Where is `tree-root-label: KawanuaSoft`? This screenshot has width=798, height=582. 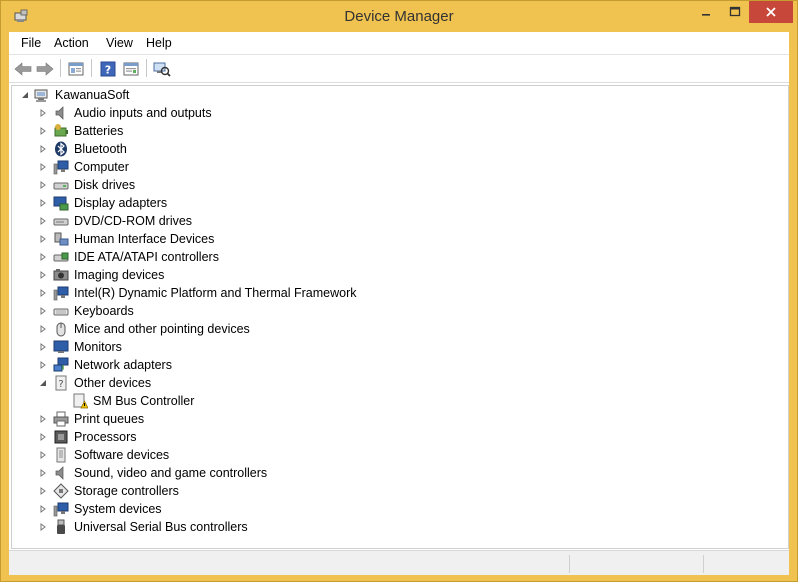 tree-root-label: KawanuaSoft is located at coordinates (92, 95).